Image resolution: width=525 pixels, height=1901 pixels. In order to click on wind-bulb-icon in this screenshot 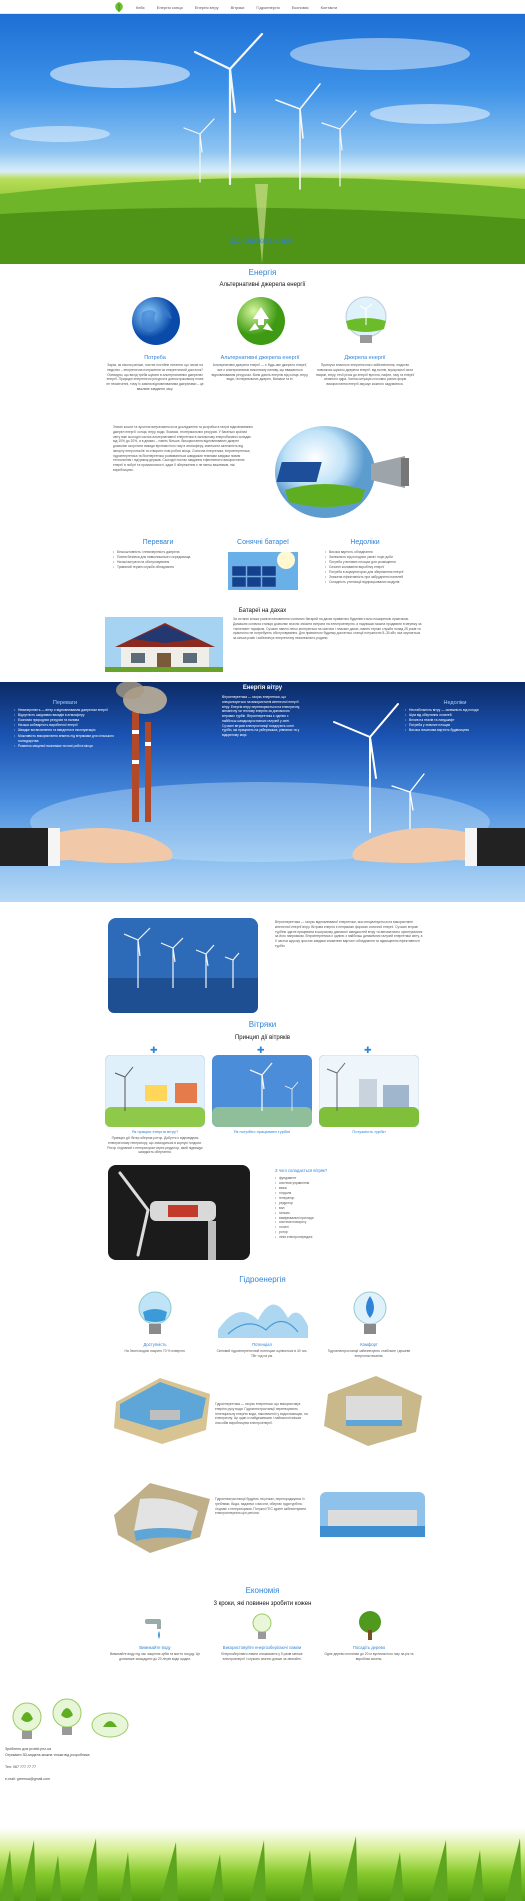, I will do `click(366, 319)`.